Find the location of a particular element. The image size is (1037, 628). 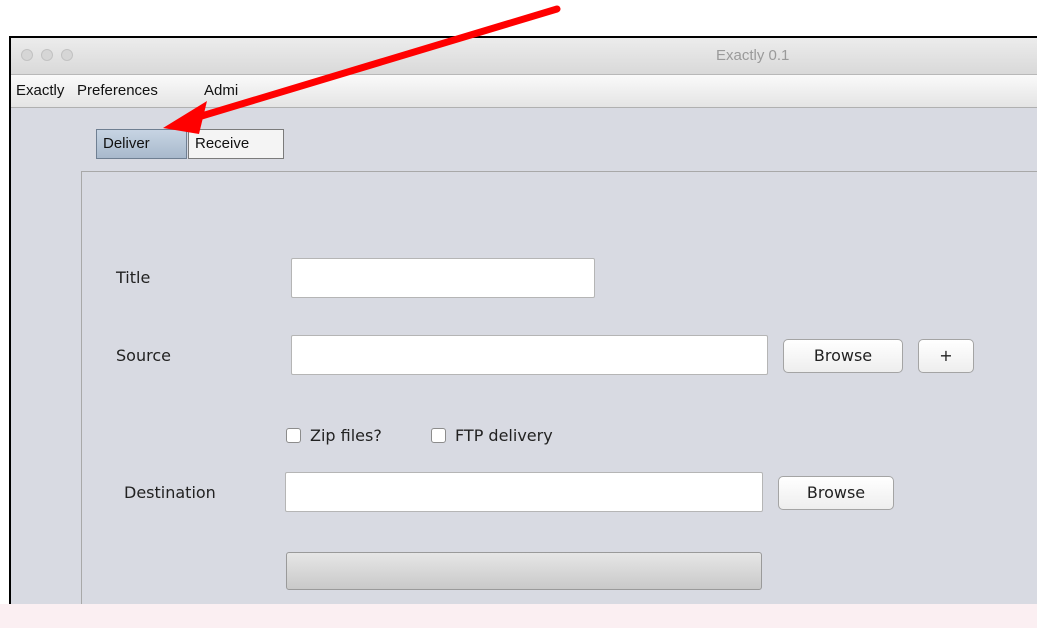

ftp-delivery-checkbox is located at coordinates (438, 435).